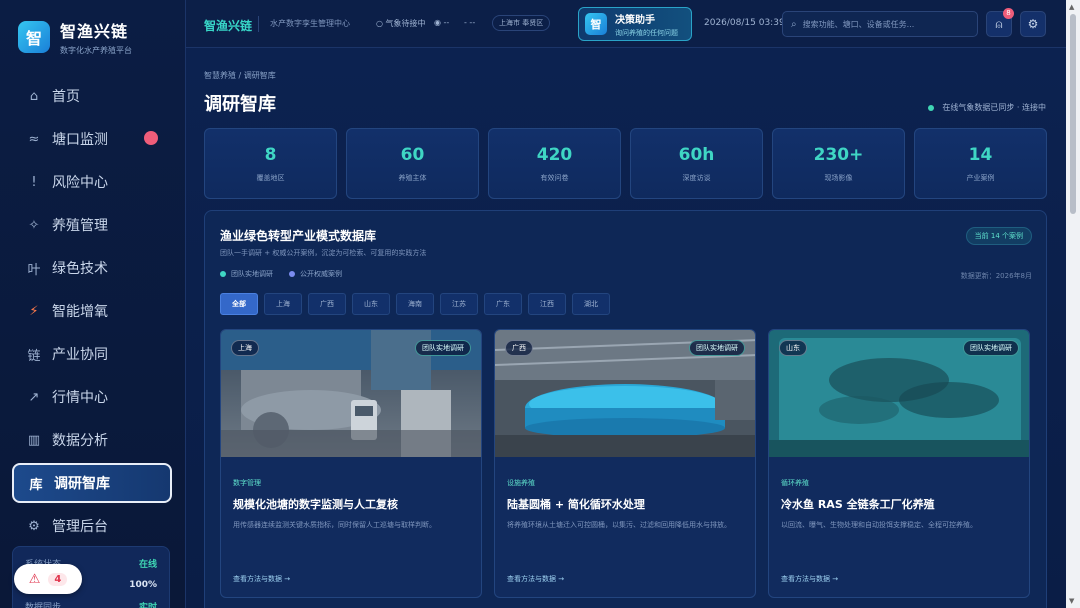  Describe the element at coordinates (858, 504) in the screenshot. I see `case-title: 冷水鱼 RAS 全链条工厂化养殖` at that location.